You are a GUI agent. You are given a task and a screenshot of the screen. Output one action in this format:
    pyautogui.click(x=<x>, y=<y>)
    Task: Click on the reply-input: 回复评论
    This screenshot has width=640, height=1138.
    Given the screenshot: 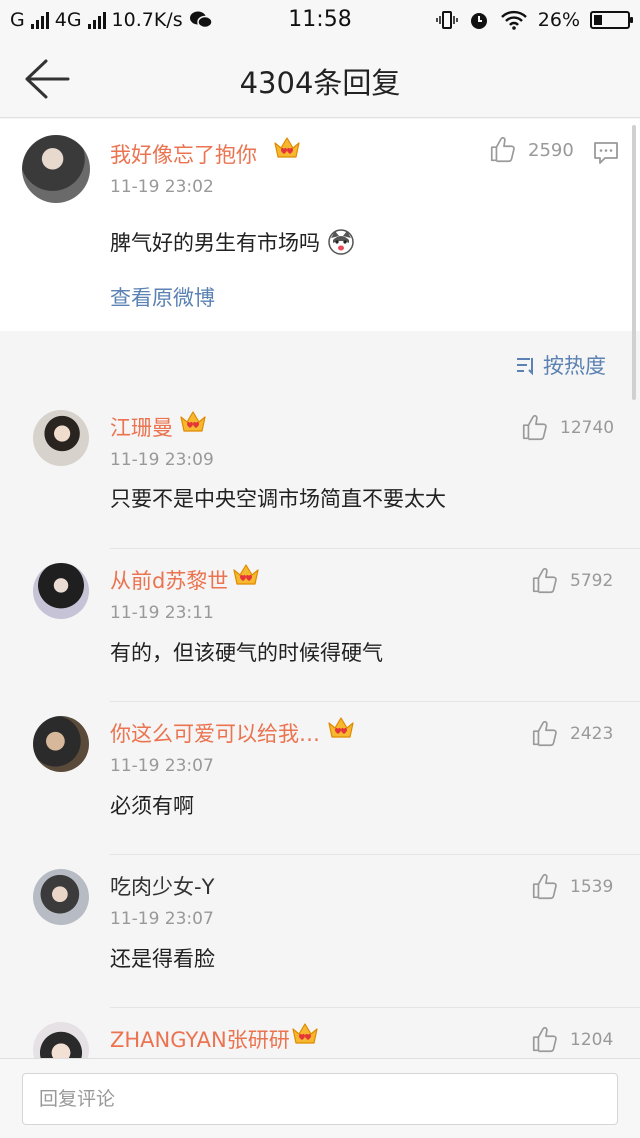 What is the action you would take?
    pyautogui.click(x=320, y=1099)
    